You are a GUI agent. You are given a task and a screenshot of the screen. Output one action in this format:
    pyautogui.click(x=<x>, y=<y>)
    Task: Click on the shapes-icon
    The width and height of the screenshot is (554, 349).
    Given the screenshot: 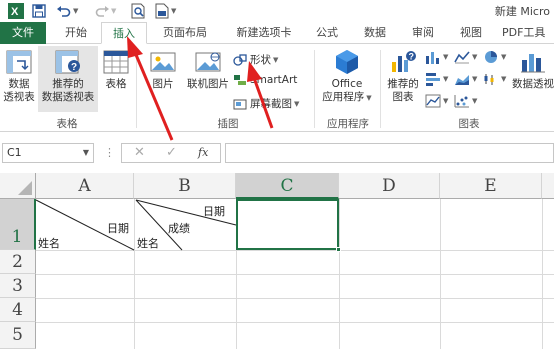 What is the action you would take?
    pyautogui.click(x=240, y=59)
    